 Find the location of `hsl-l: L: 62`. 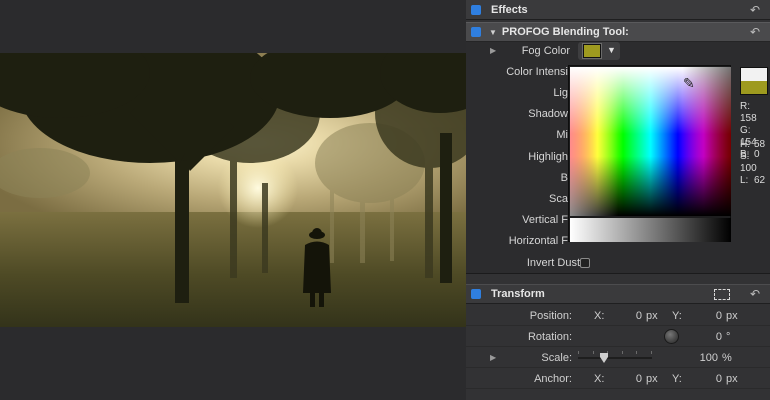

hsl-l: L: 62 is located at coordinates (753, 180).